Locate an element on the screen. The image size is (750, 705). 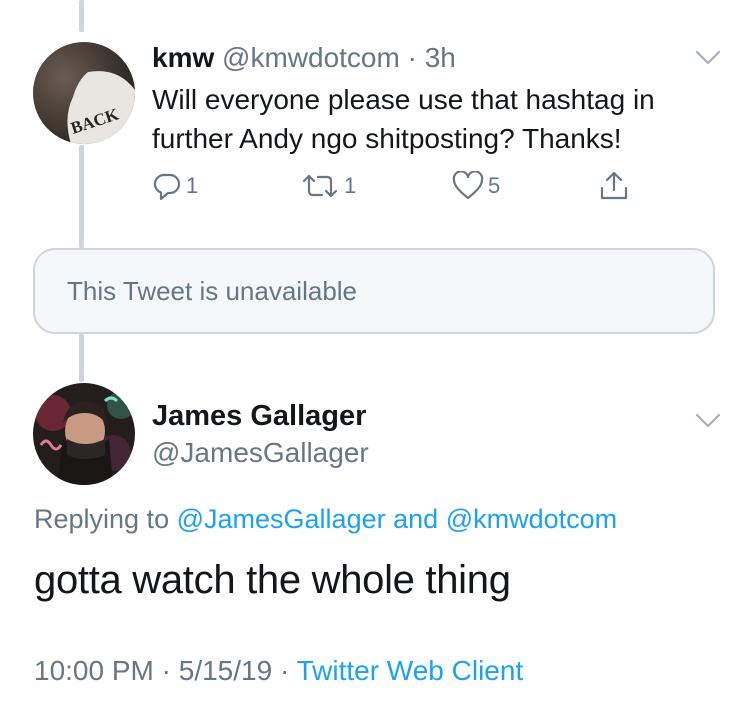
tweet2-display-name: James Gallager is located at coordinates (259, 416).